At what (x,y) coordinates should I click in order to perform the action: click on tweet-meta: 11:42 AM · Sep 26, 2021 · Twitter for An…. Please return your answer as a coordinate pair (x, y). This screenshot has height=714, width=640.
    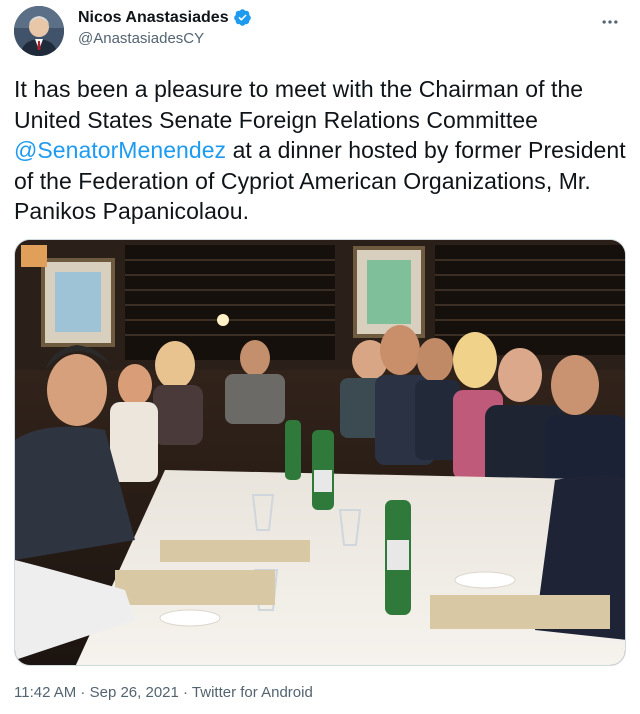
    Looking at the image, I should click on (163, 692).